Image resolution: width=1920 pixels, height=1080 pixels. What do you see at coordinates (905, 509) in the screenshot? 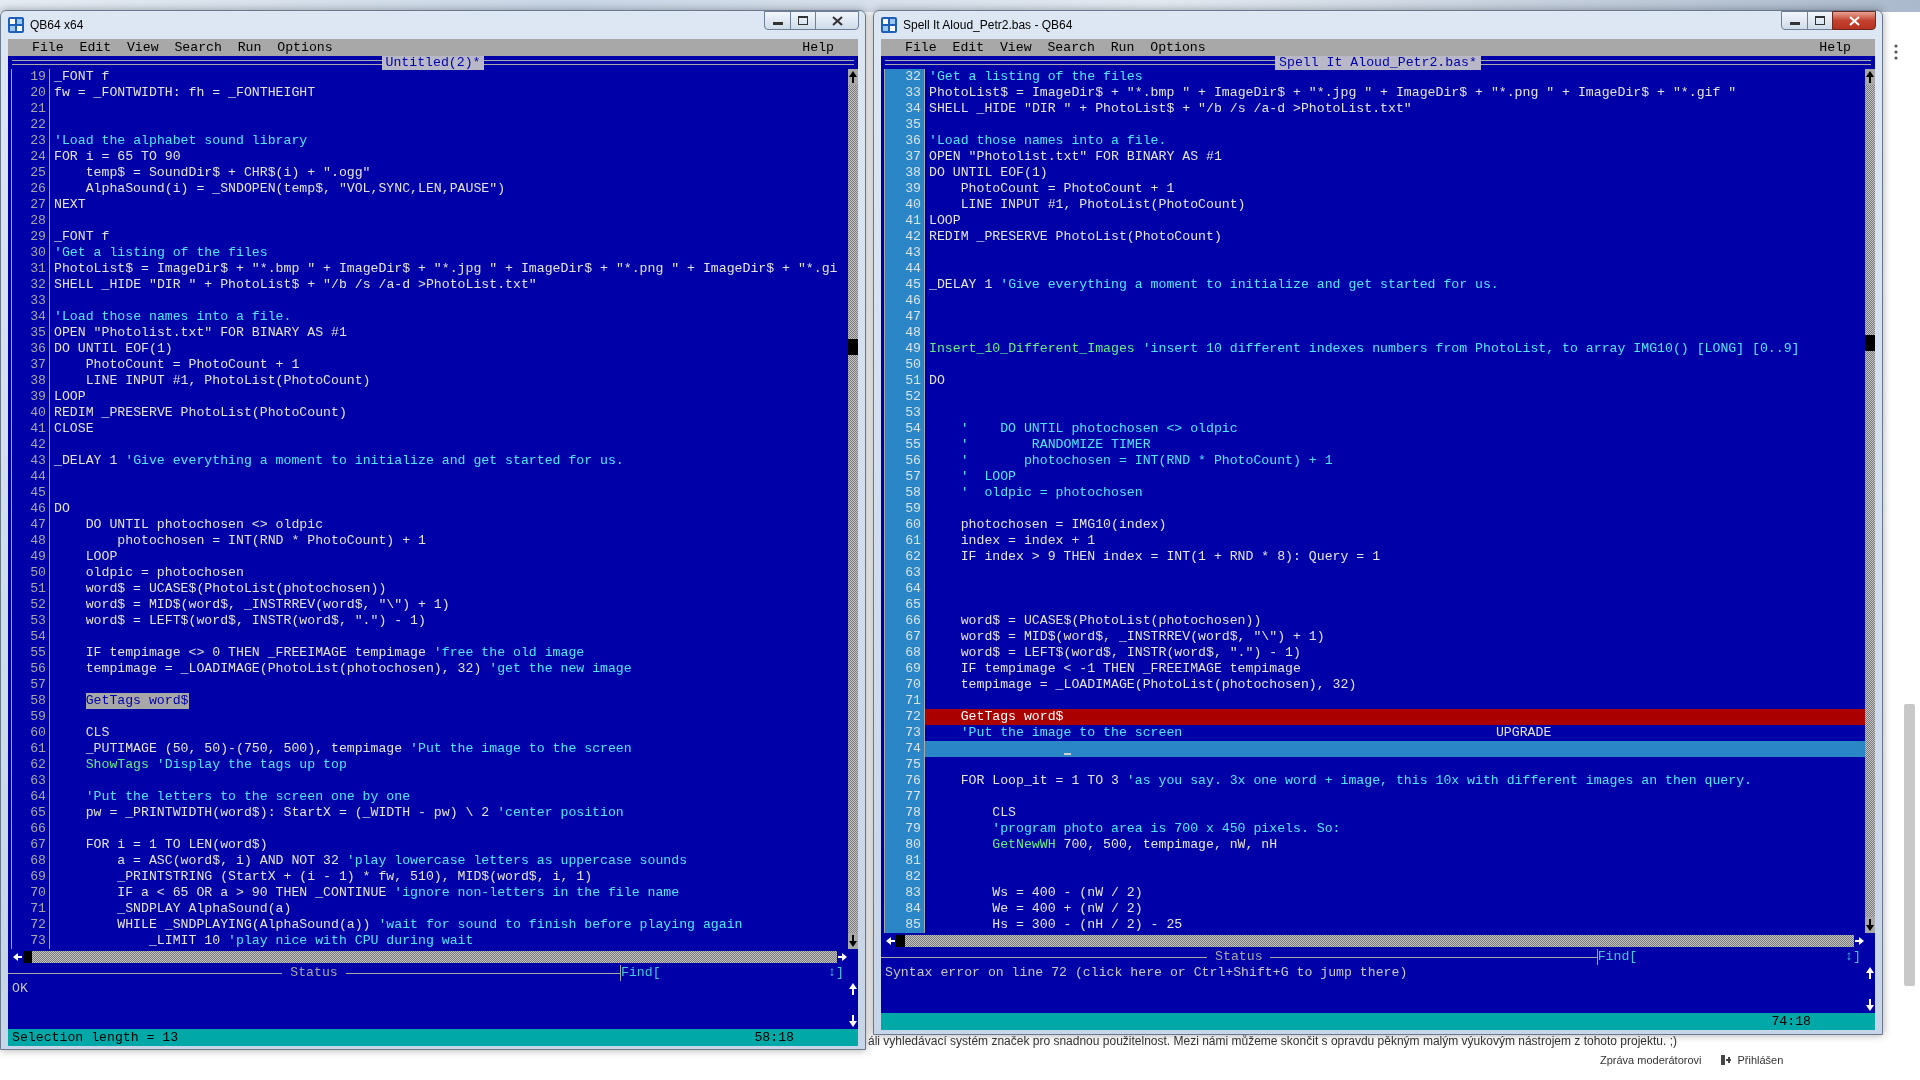
I see `line-number: 59` at bounding box center [905, 509].